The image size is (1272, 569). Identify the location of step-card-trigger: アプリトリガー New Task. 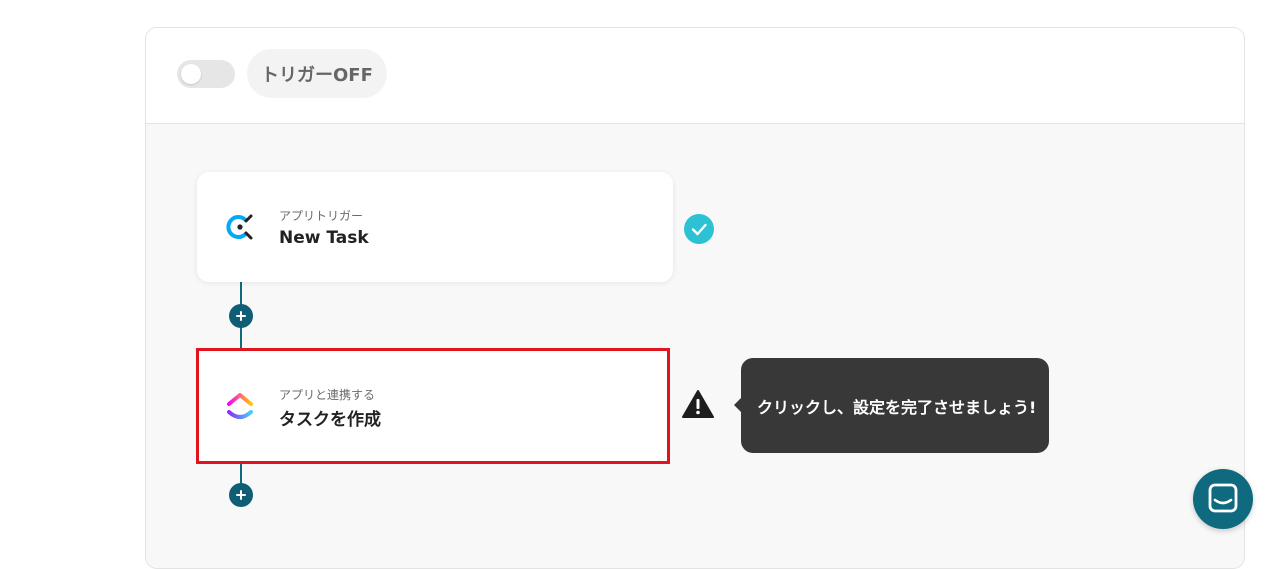
(435, 227).